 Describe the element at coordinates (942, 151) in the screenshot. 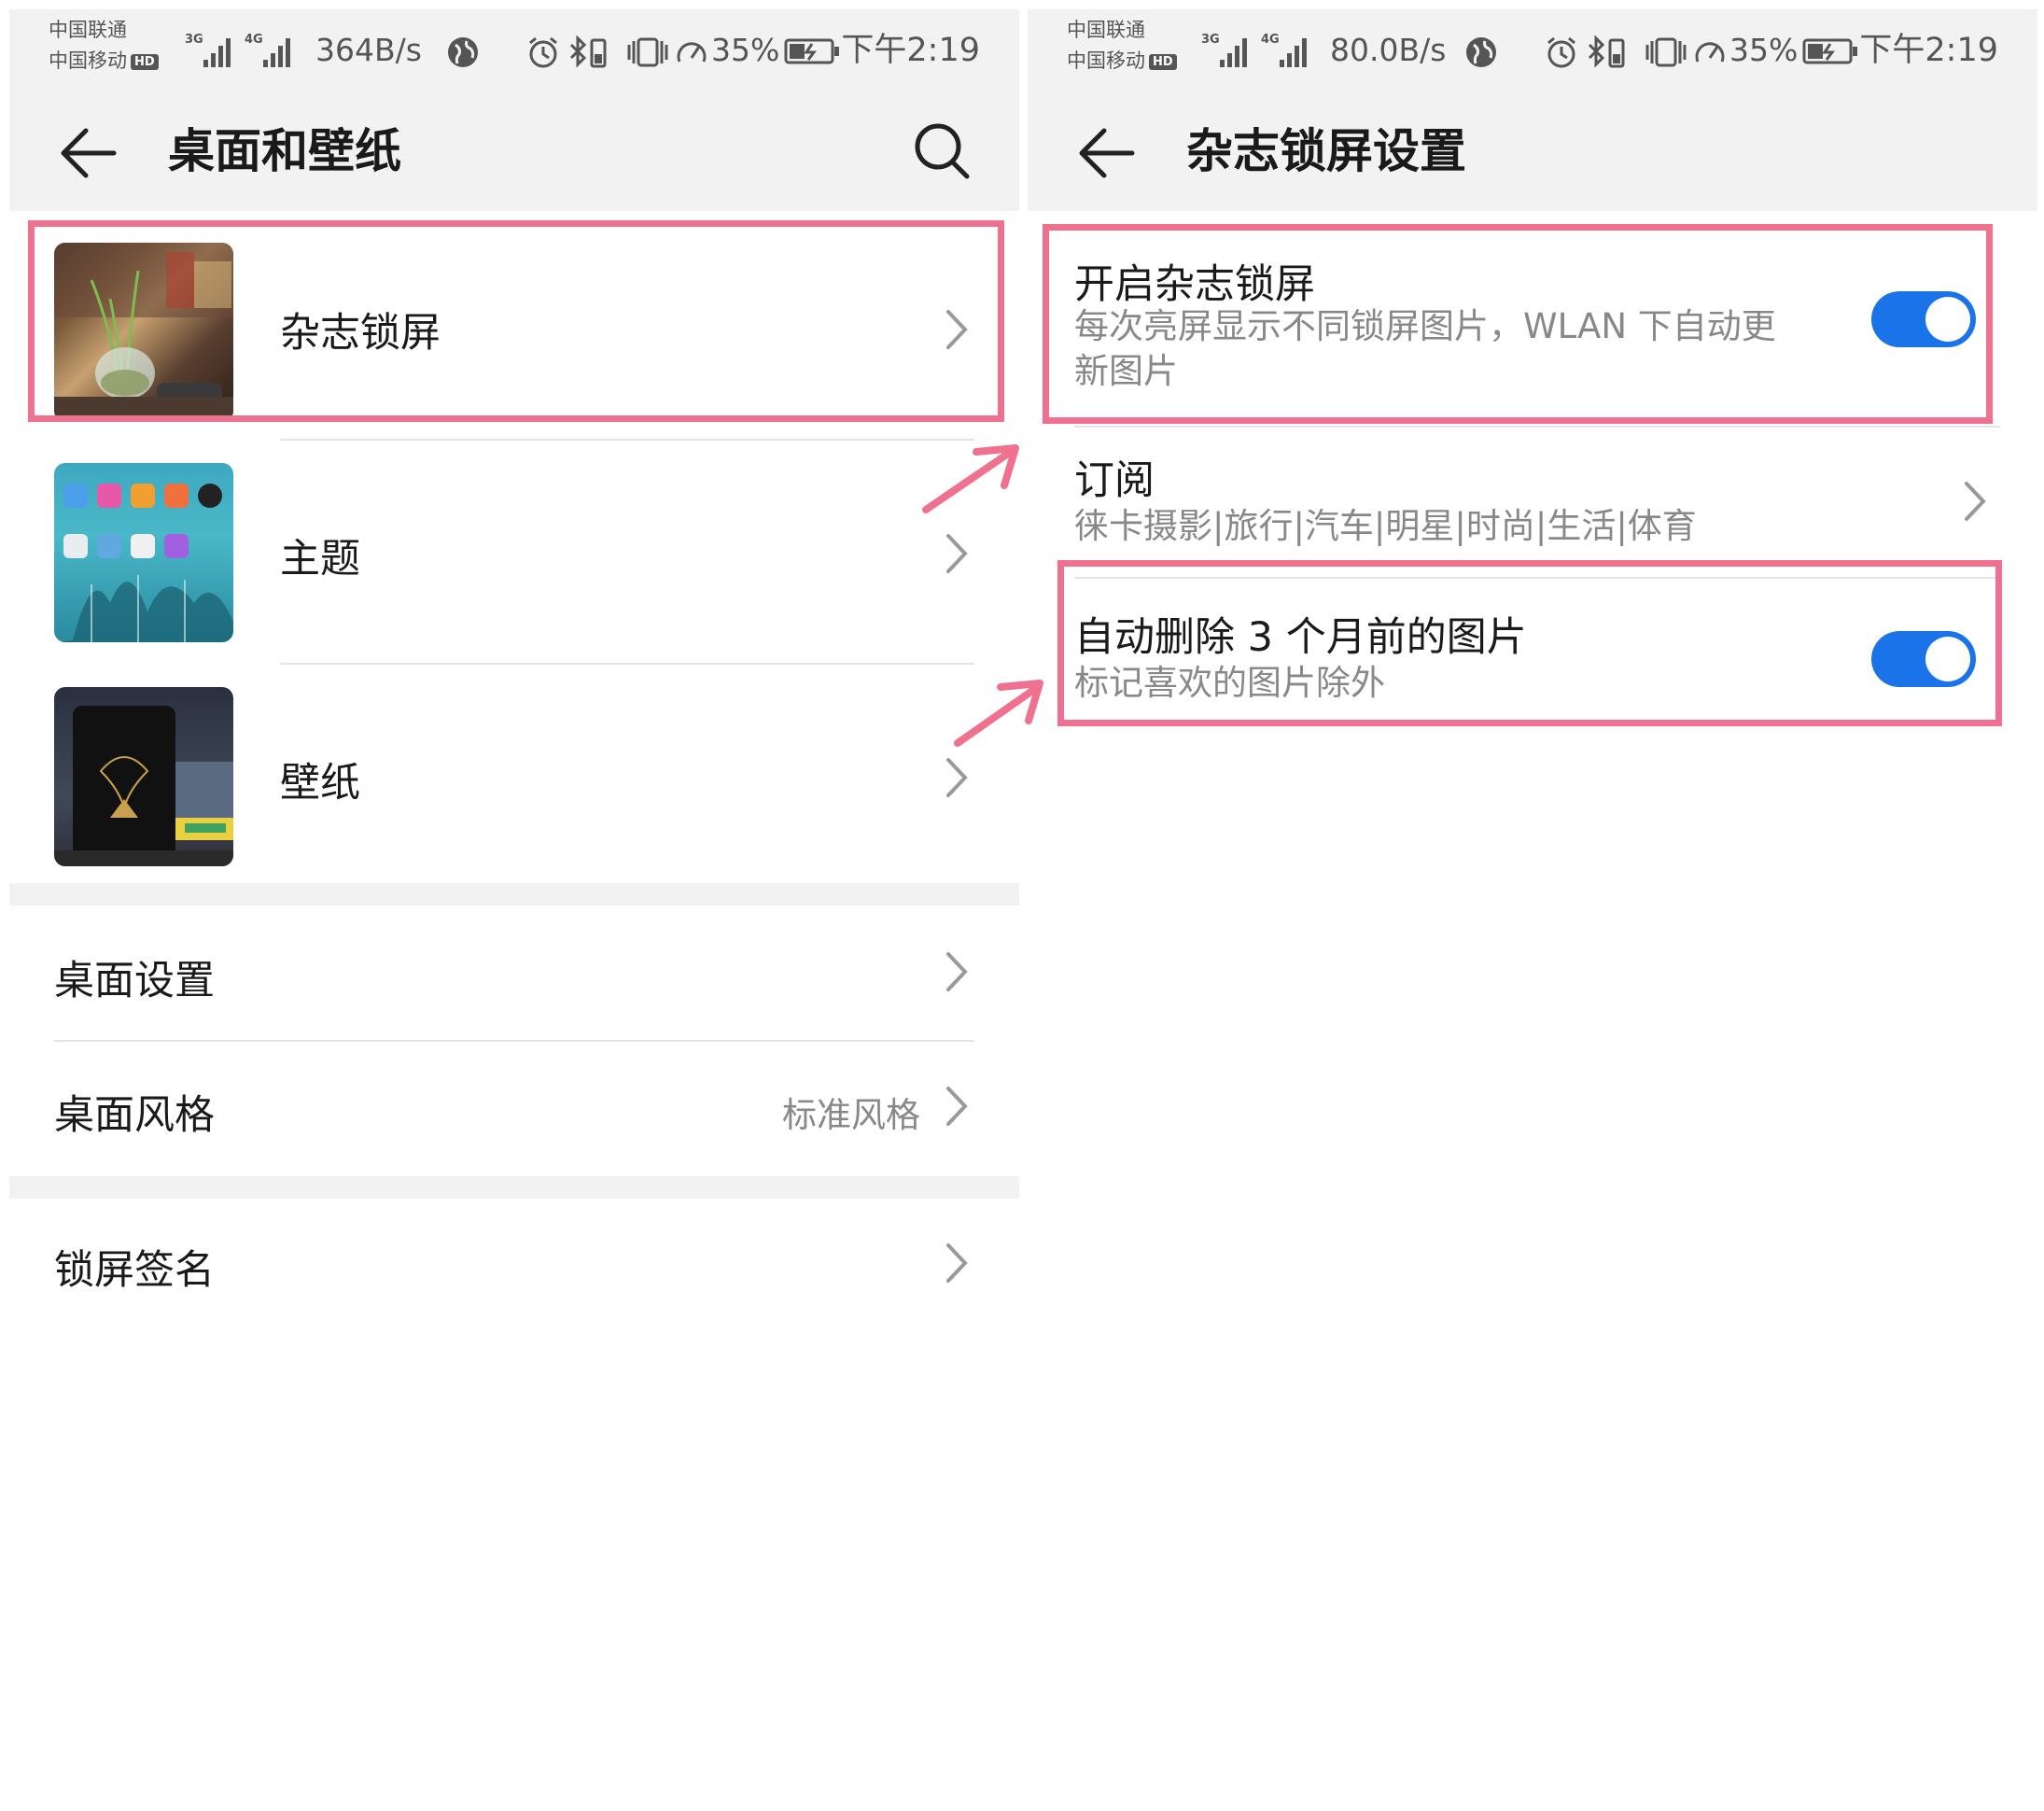

I see `search-icon` at that location.